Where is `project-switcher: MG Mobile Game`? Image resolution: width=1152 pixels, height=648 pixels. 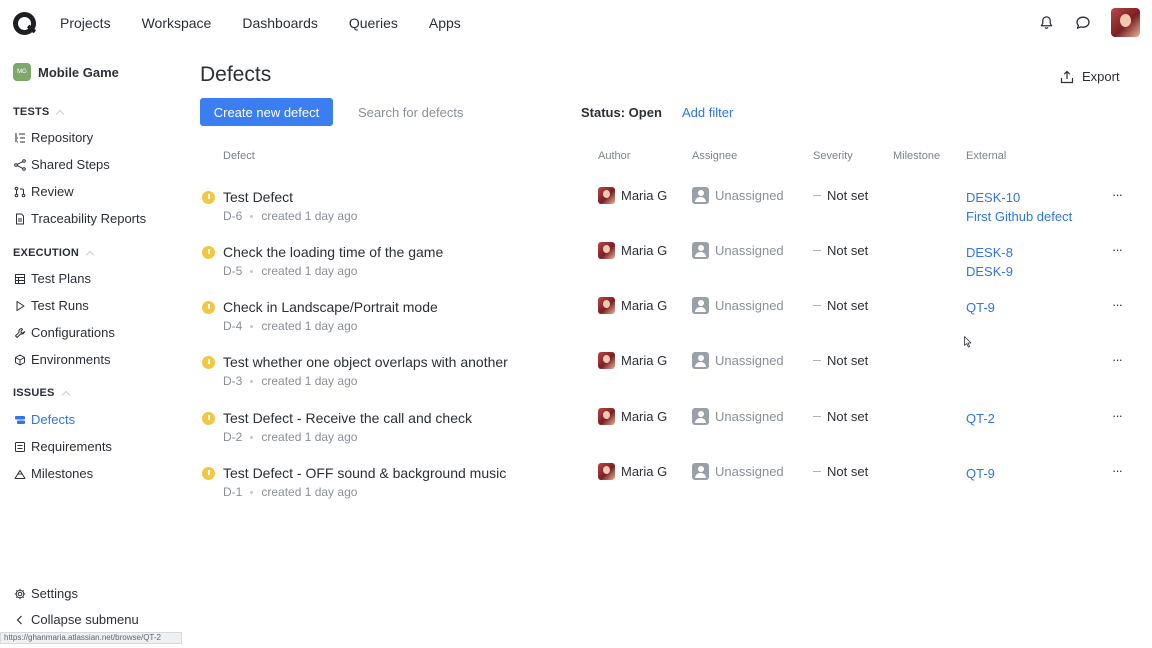 project-switcher: MG Mobile Game is located at coordinates (66, 72).